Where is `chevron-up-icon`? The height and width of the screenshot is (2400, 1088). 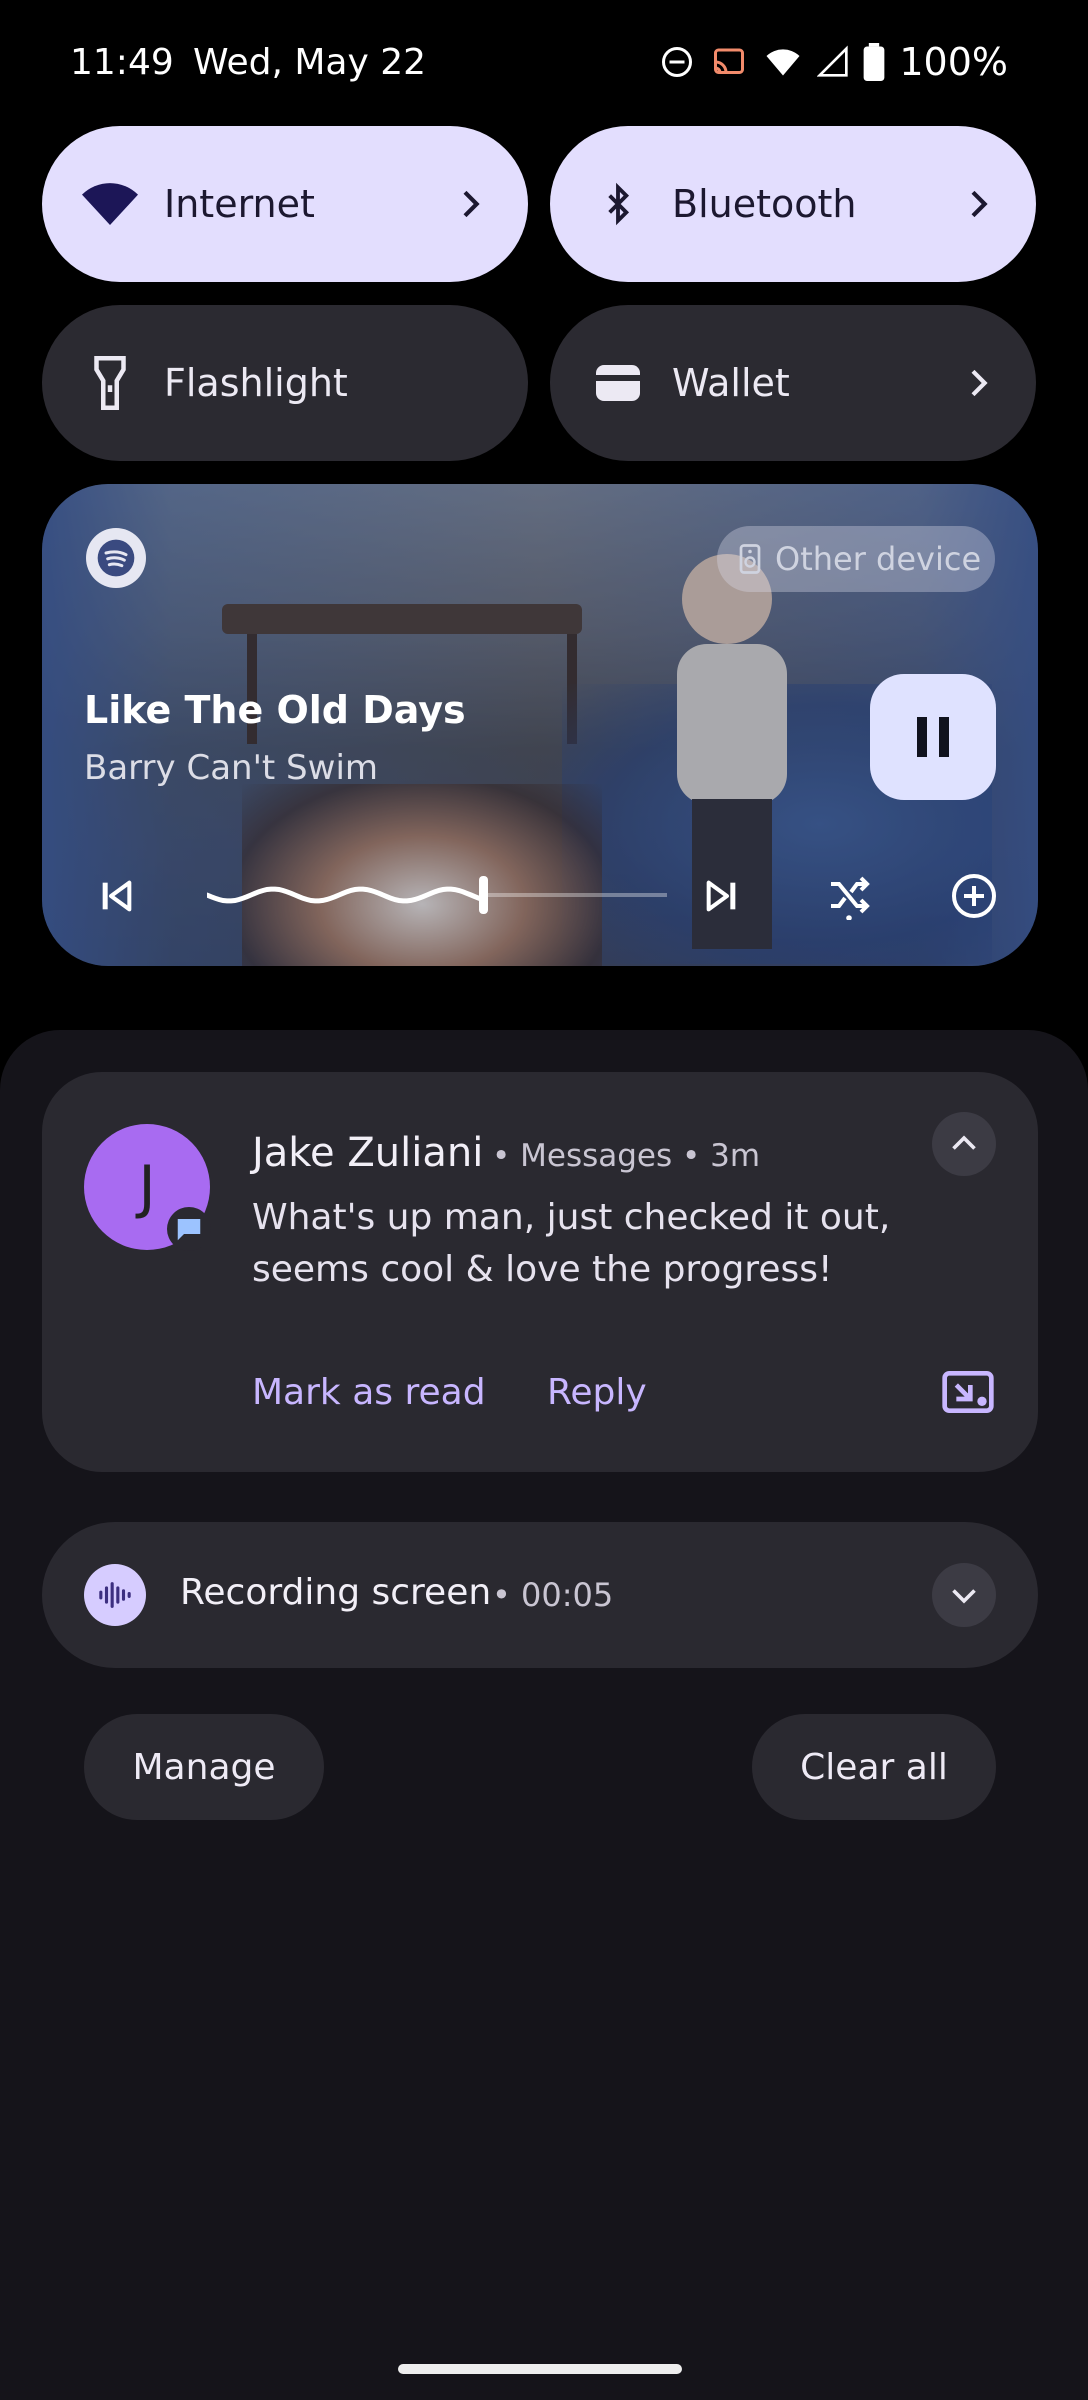 chevron-up-icon is located at coordinates (964, 1142).